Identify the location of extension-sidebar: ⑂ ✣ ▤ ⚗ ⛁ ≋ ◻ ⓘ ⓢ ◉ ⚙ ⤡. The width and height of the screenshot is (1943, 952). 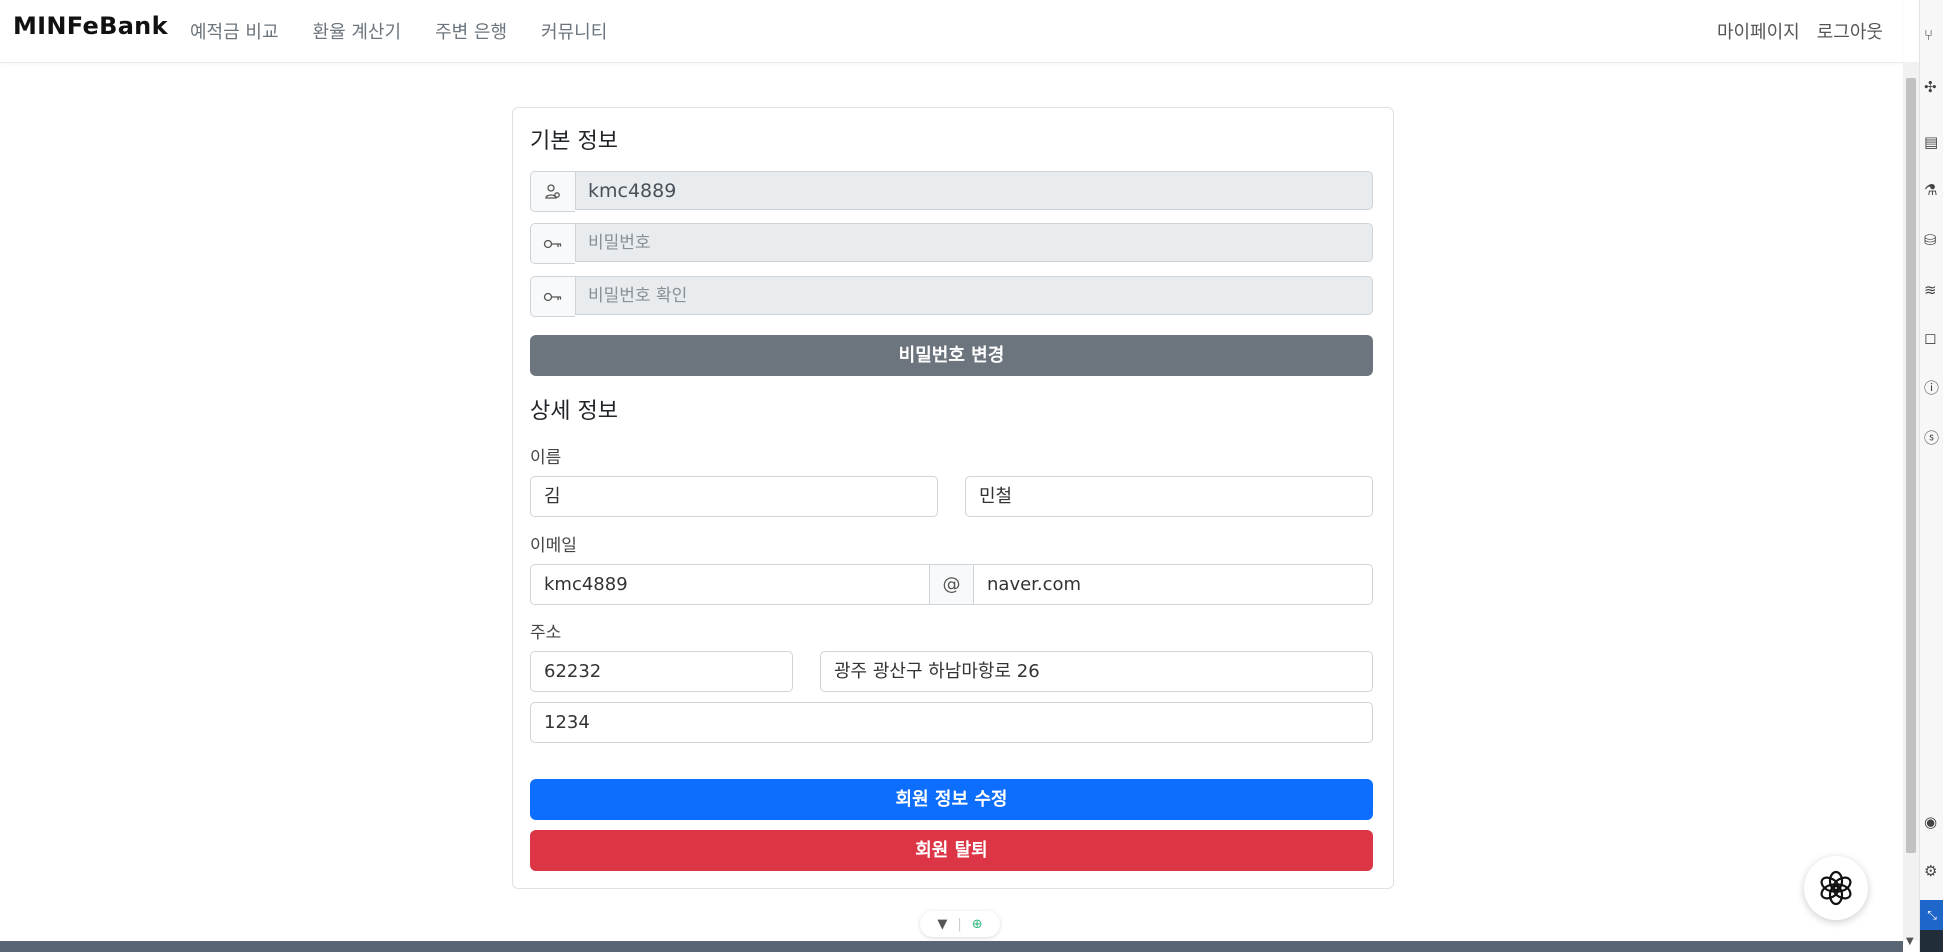
(1931, 476).